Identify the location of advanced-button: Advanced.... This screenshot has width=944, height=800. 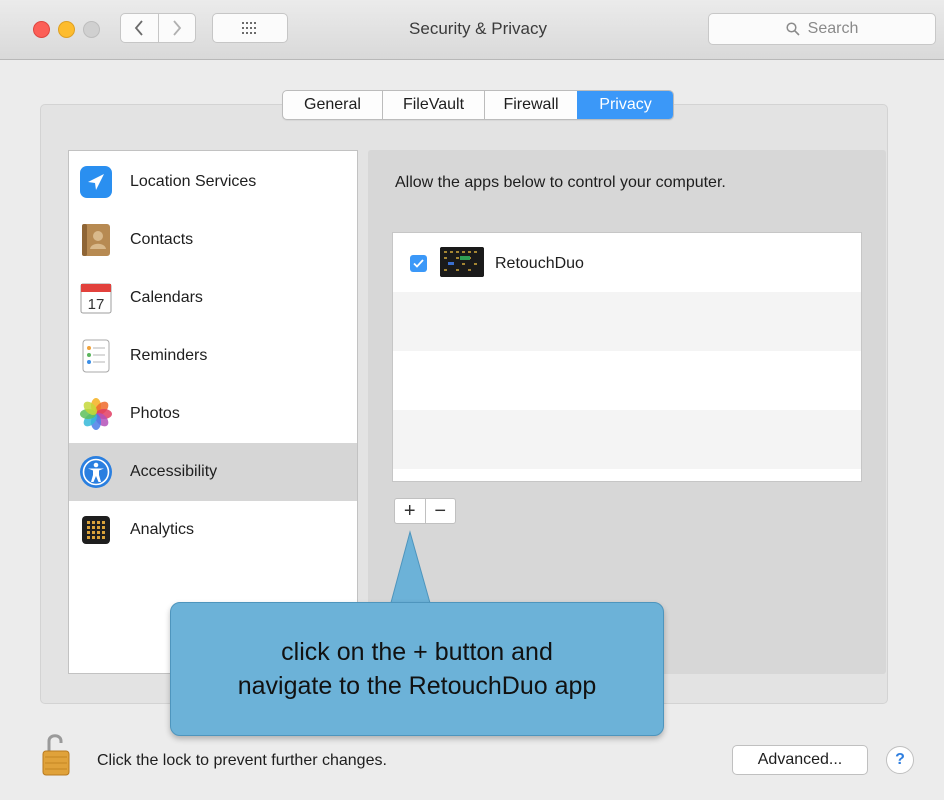
(800, 760).